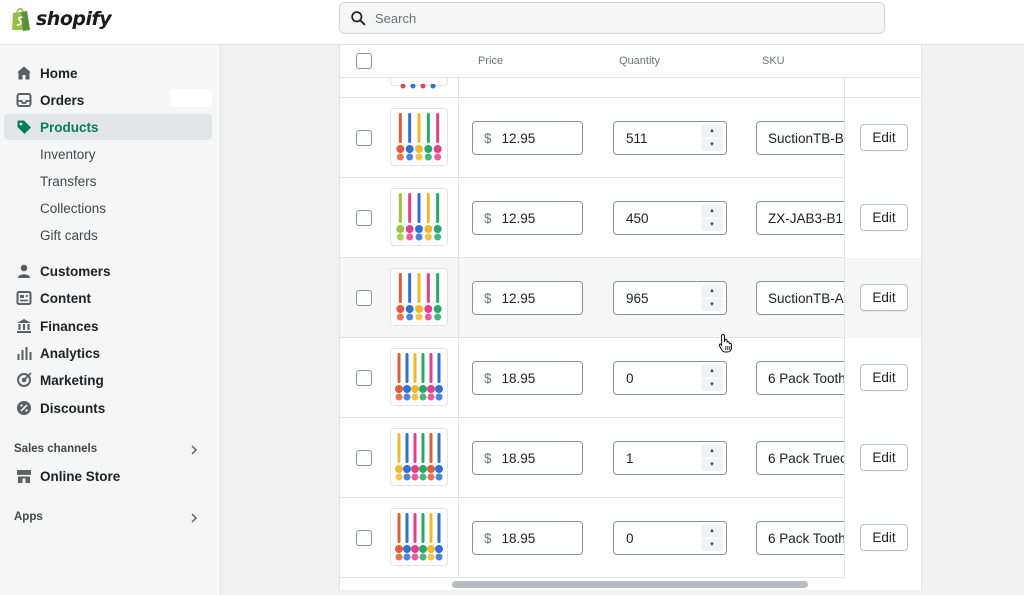 Image resolution: width=1024 pixels, height=595 pixels. I want to click on sidebar-item-products: Products, so click(108, 127).